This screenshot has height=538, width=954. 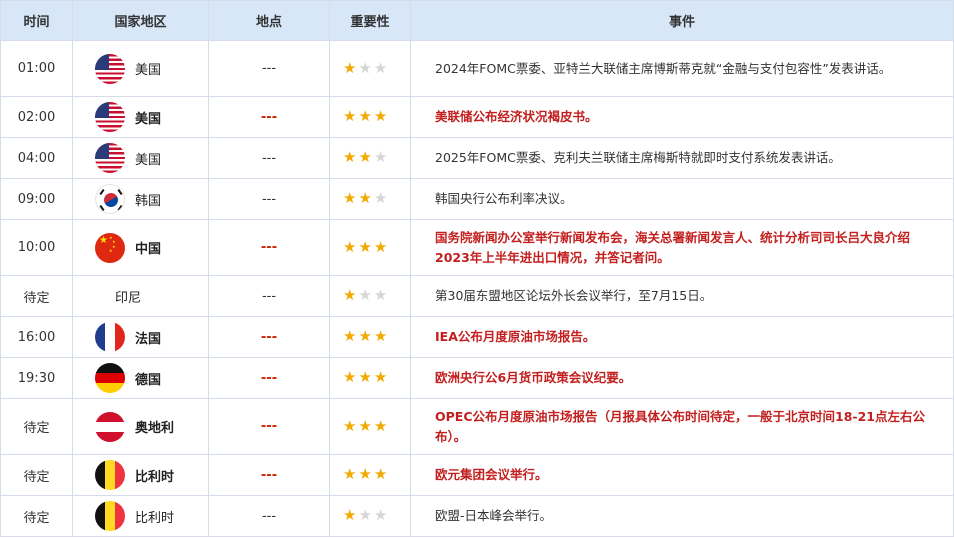 I want to click on header-importance: 重要性, so click(x=370, y=20).